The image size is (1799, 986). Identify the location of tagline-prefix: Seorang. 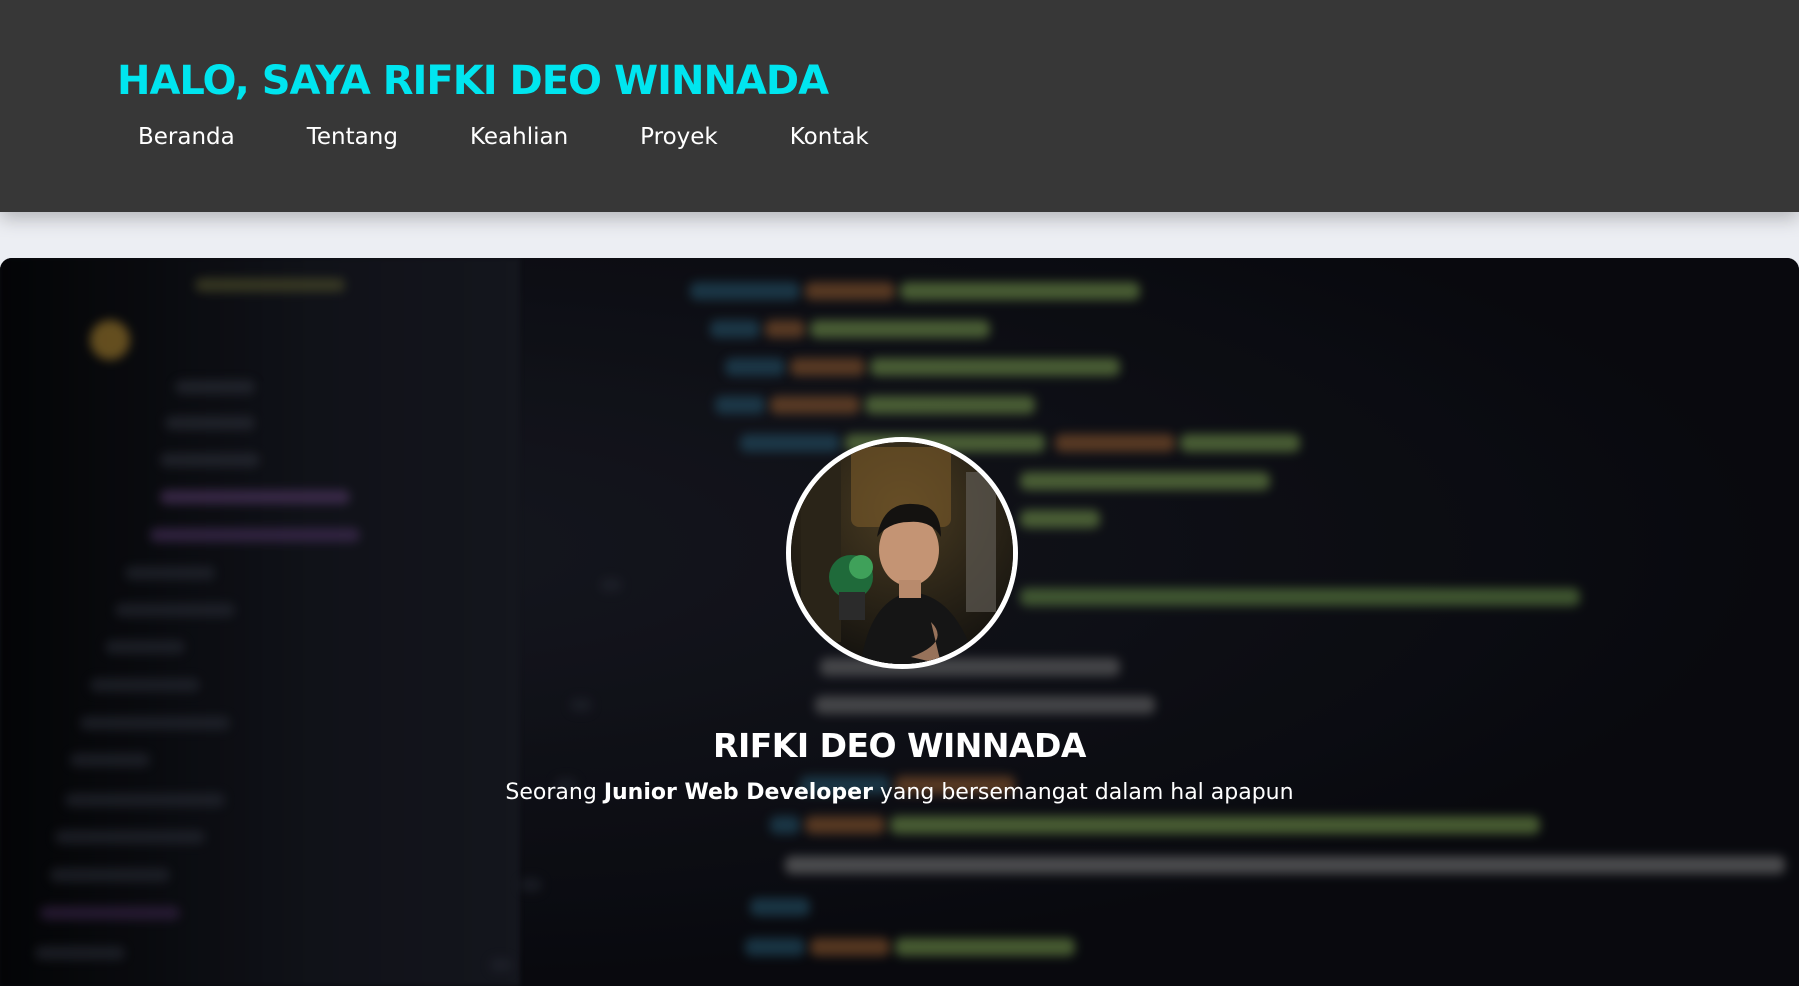
(554, 792).